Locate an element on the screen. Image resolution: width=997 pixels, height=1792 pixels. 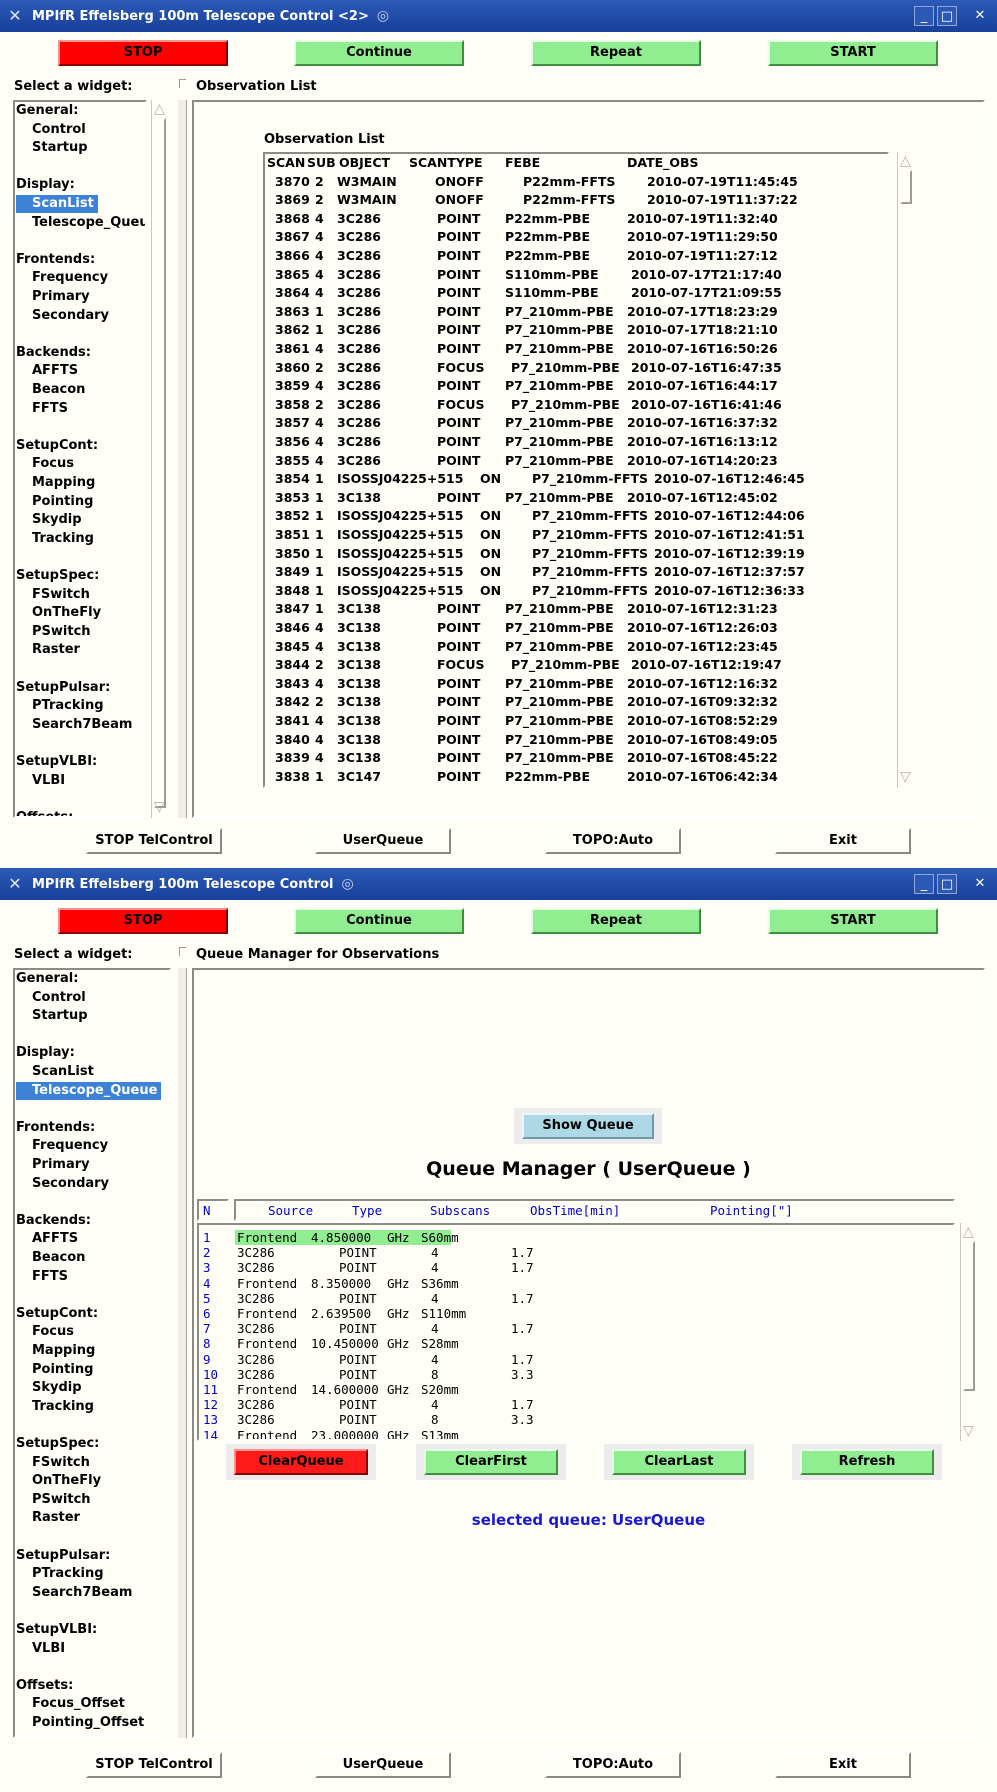
queue-row: 2 3C286 POINT 4 1.7 is located at coordinates (574, 1252).